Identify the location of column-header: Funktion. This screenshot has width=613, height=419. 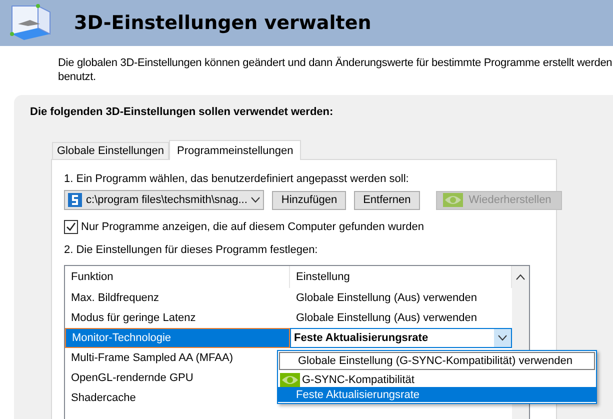
(177, 277).